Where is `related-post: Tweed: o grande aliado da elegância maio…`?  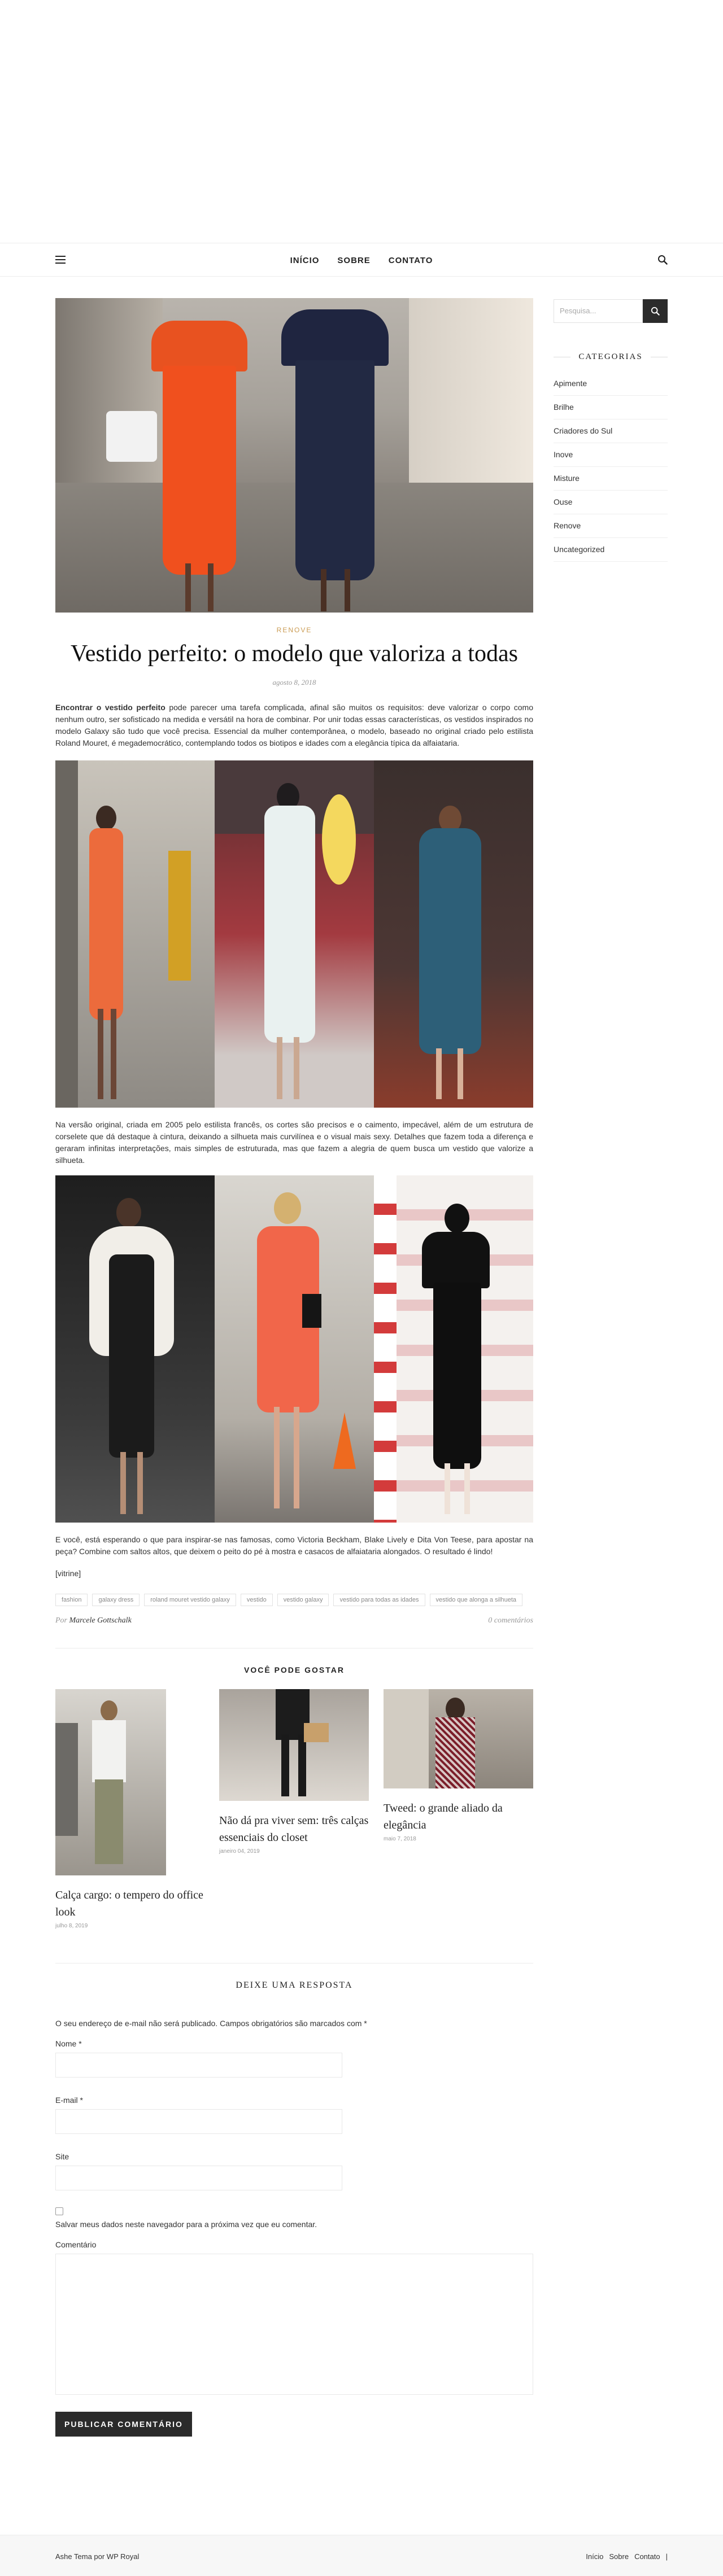
related-post: Tweed: o grande aliado da elegância maio… is located at coordinates (458, 1765).